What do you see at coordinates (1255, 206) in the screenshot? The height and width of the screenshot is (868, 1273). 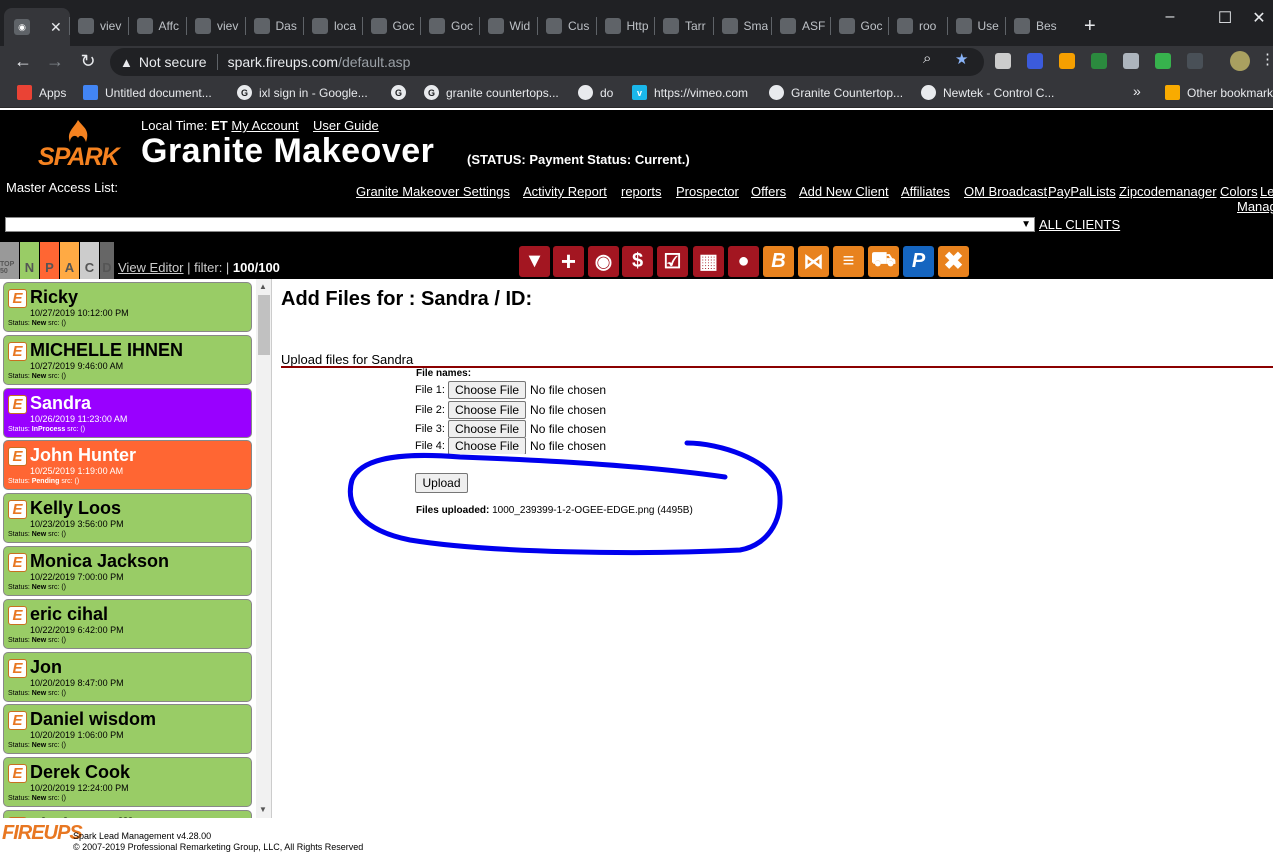 I see `menu-manage: Manag` at bounding box center [1255, 206].